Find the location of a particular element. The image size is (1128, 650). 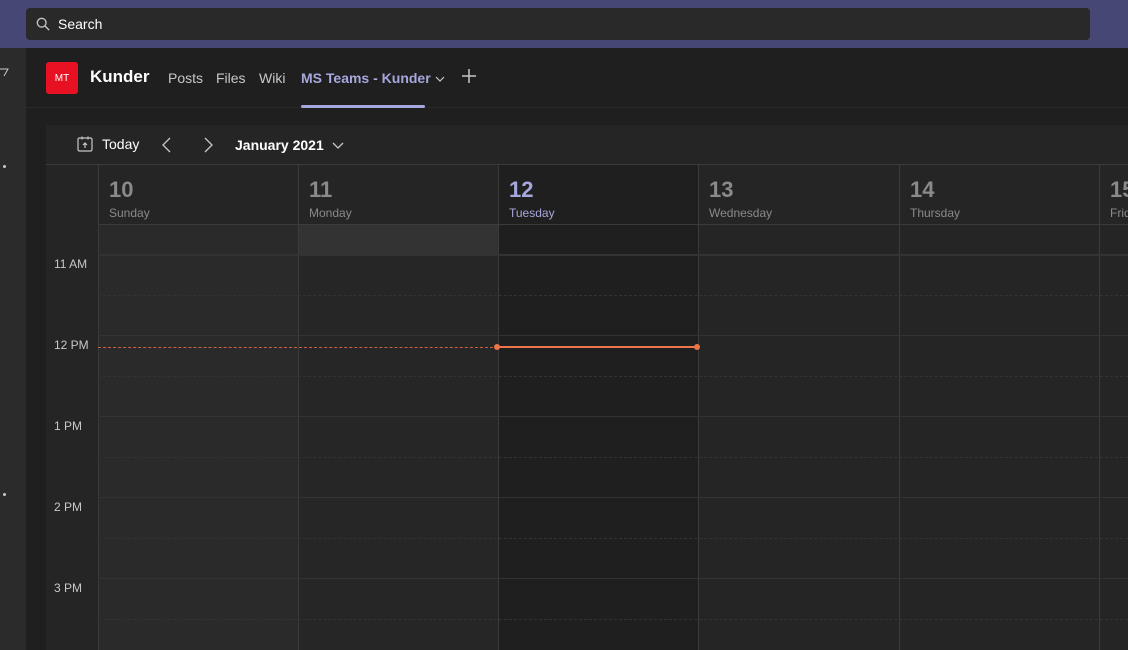

day-name: Thursday is located at coordinates (935, 213).